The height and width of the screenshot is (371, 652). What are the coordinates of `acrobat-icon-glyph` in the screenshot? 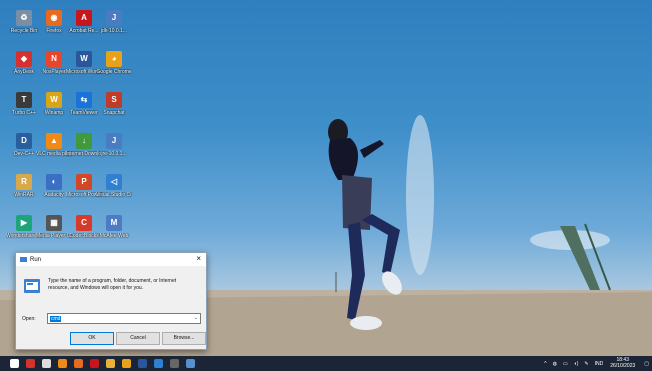 It's located at (94, 363).